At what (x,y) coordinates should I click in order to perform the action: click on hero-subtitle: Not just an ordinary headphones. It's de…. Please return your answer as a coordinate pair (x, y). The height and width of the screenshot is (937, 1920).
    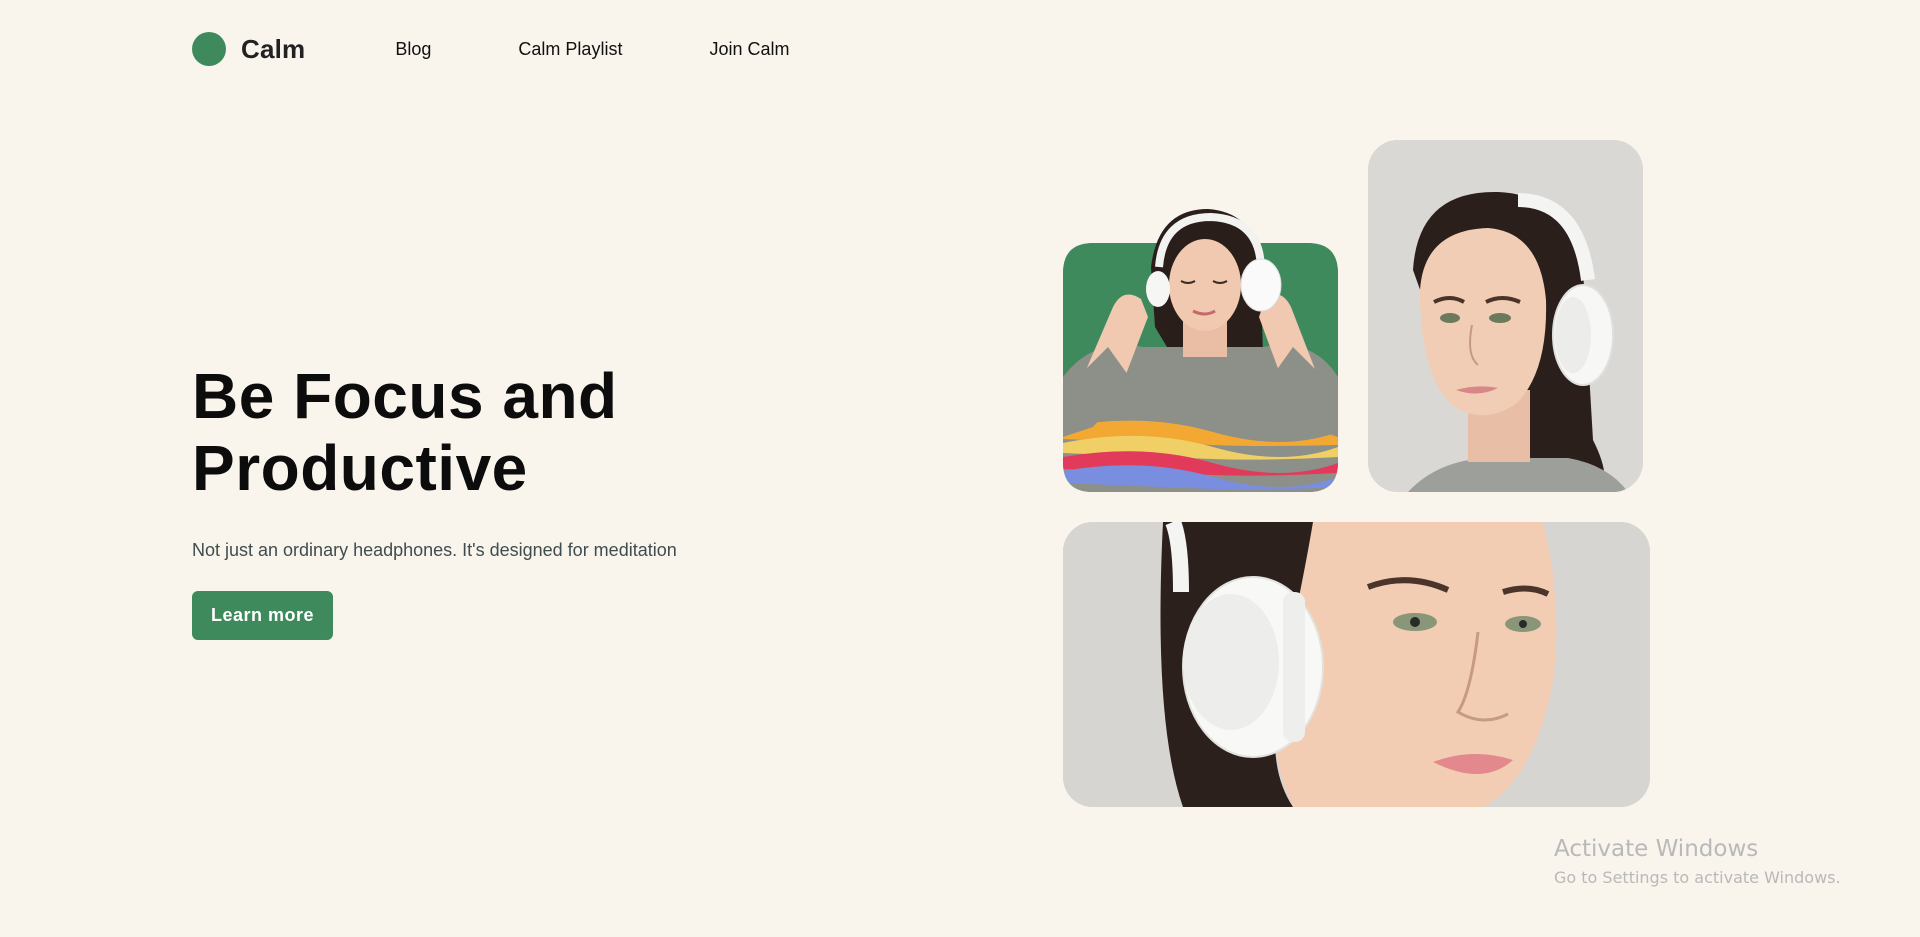
    Looking at the image, I should click on (434, 550).